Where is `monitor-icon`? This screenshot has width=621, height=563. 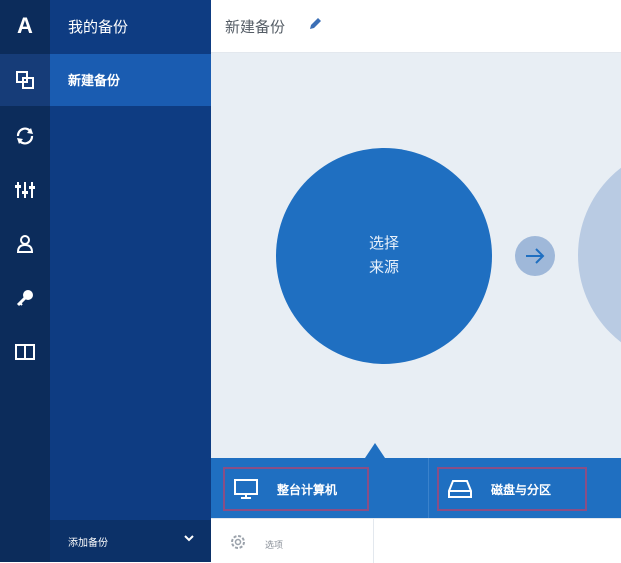 monitor-icon is located at coordinates (246, 489).